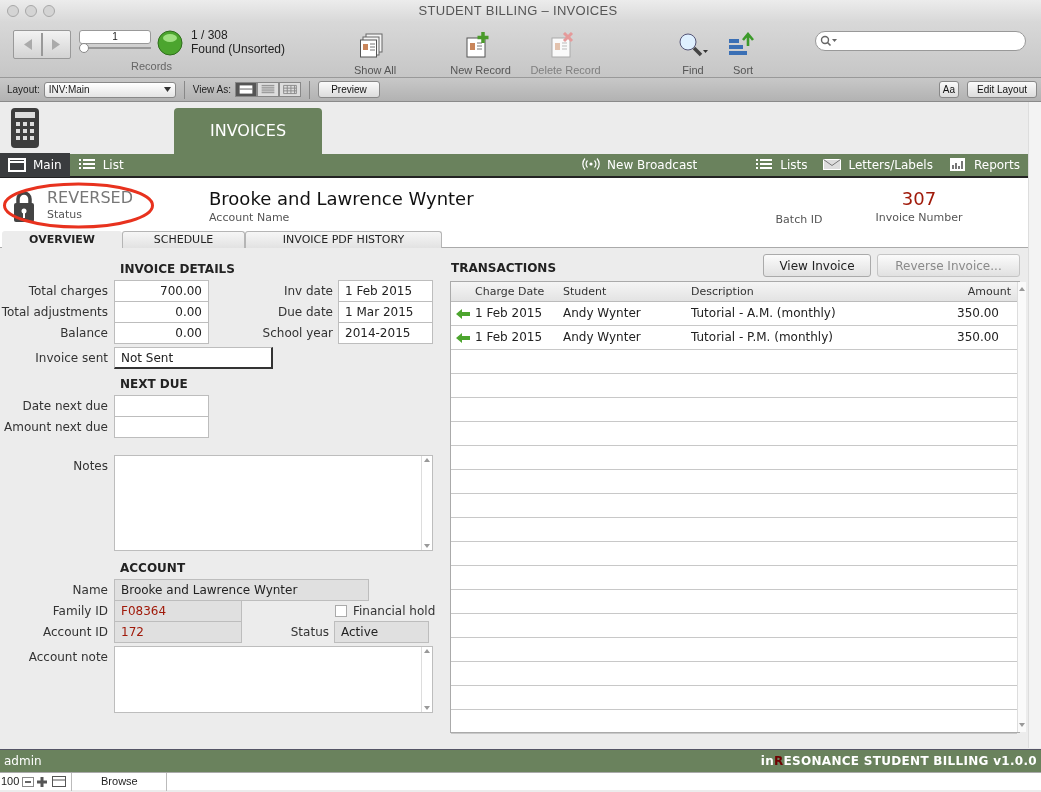  What do you see at coordinates (68, 657) in the screenshot?
I see `field-label: Account note` at bounding box center [68, 657].